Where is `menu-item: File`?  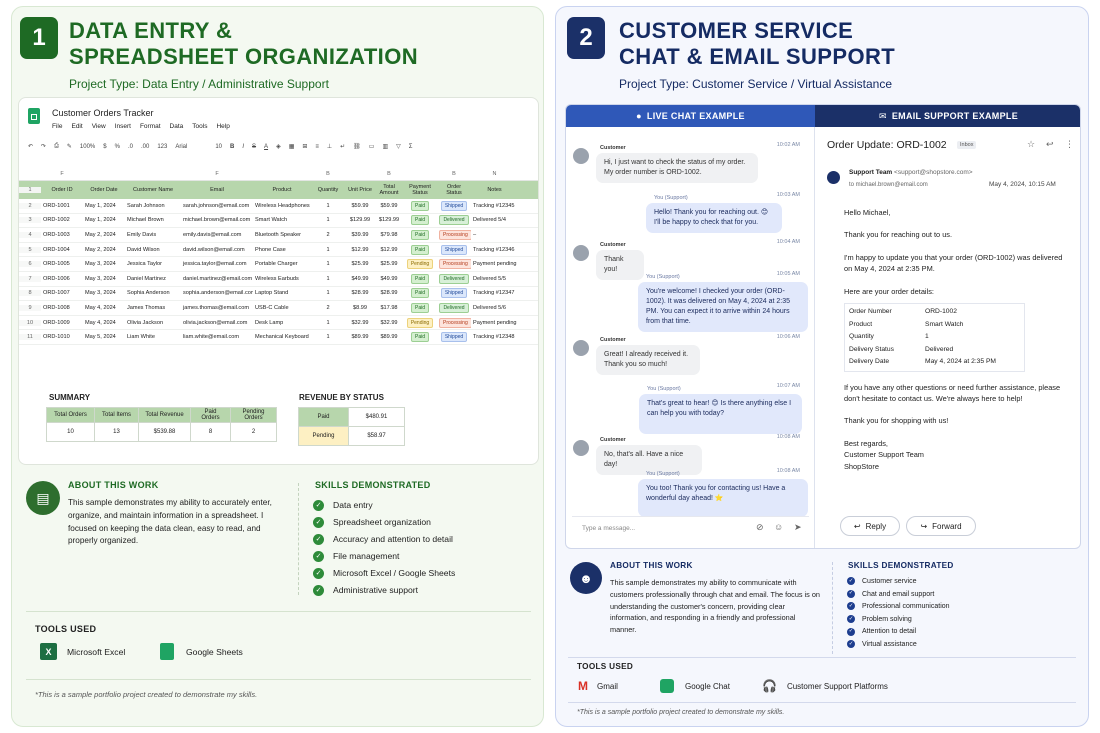 menu-item: File is located at coordinates (57, 126).